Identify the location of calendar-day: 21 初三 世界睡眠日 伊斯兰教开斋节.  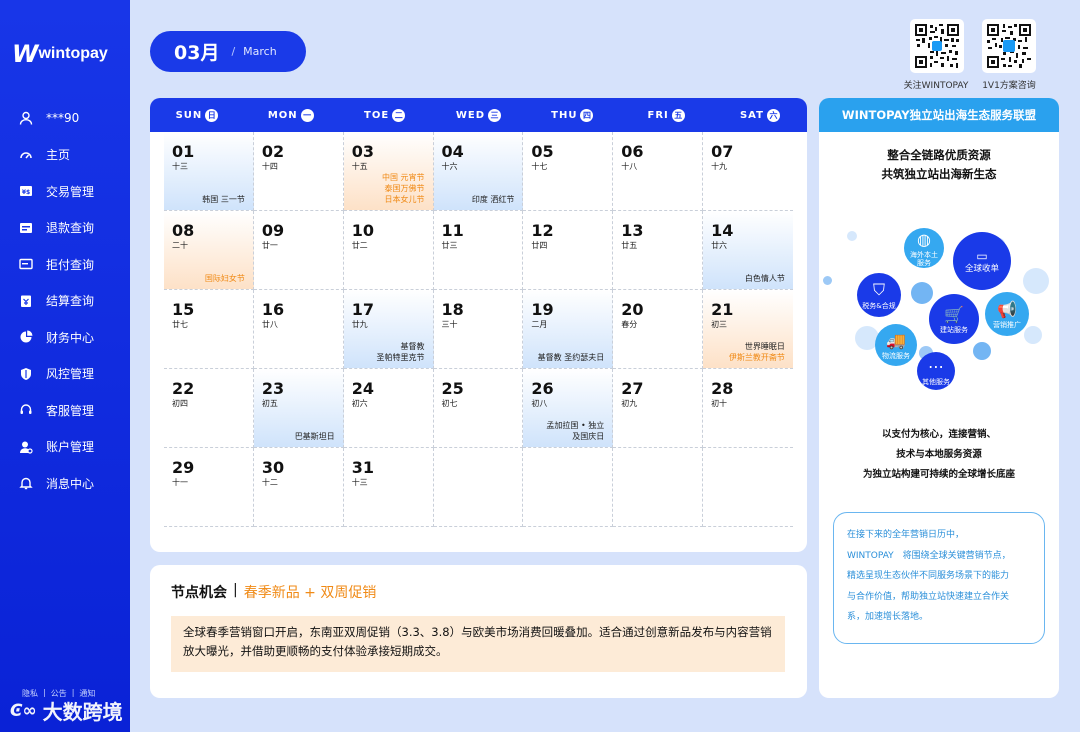
(748, 329).